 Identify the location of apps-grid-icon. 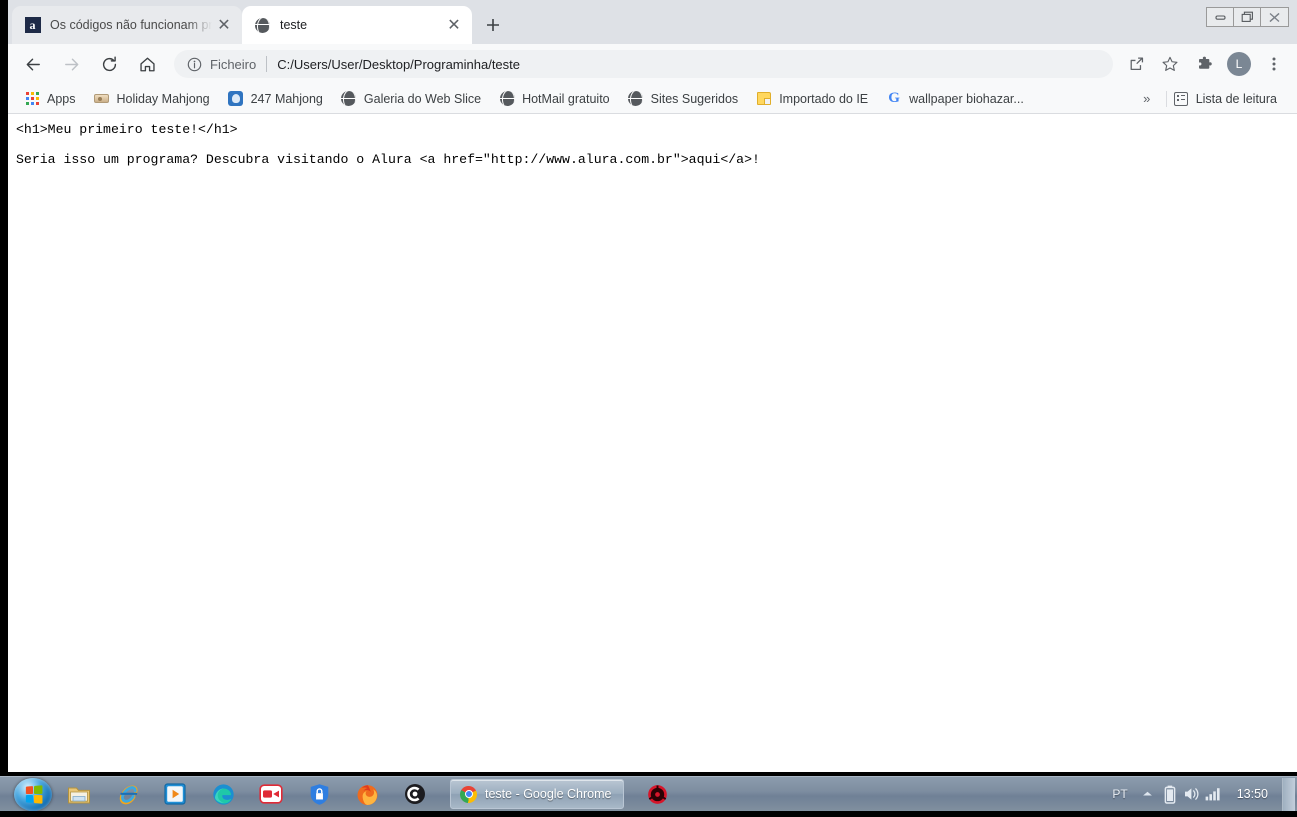
(32, 99).